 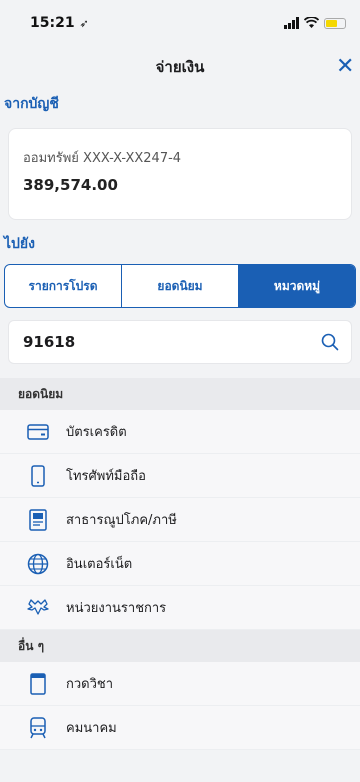 I want to click on tab-popular: ยอดนิยม, so click(x=180, y=286).